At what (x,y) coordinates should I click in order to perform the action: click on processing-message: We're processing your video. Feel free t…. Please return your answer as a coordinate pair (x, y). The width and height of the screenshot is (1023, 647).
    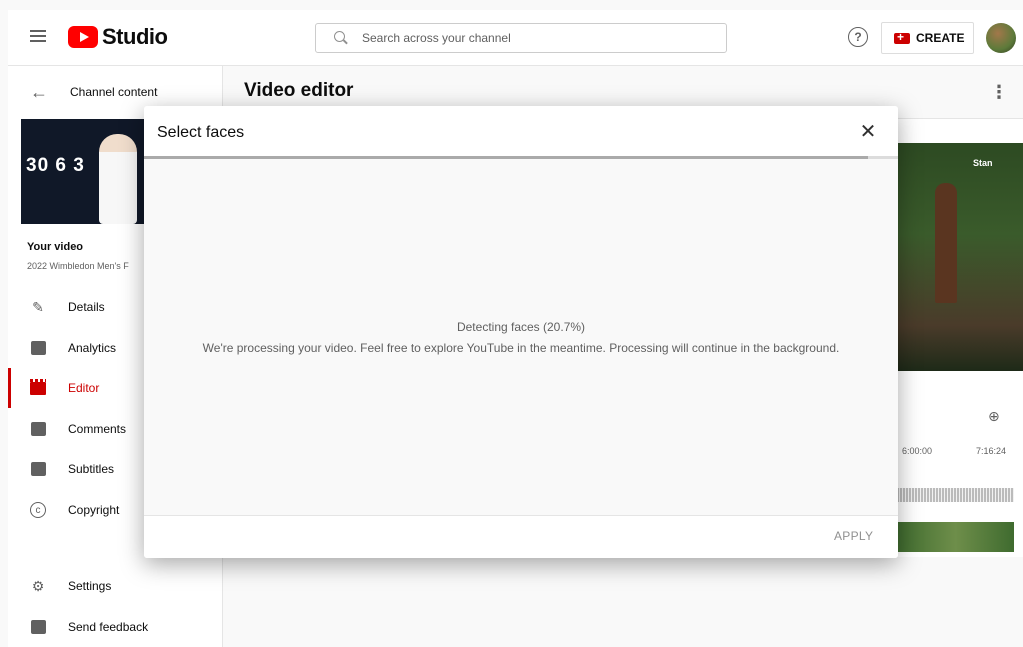
    Looking at the image, I should click on (521, 348).